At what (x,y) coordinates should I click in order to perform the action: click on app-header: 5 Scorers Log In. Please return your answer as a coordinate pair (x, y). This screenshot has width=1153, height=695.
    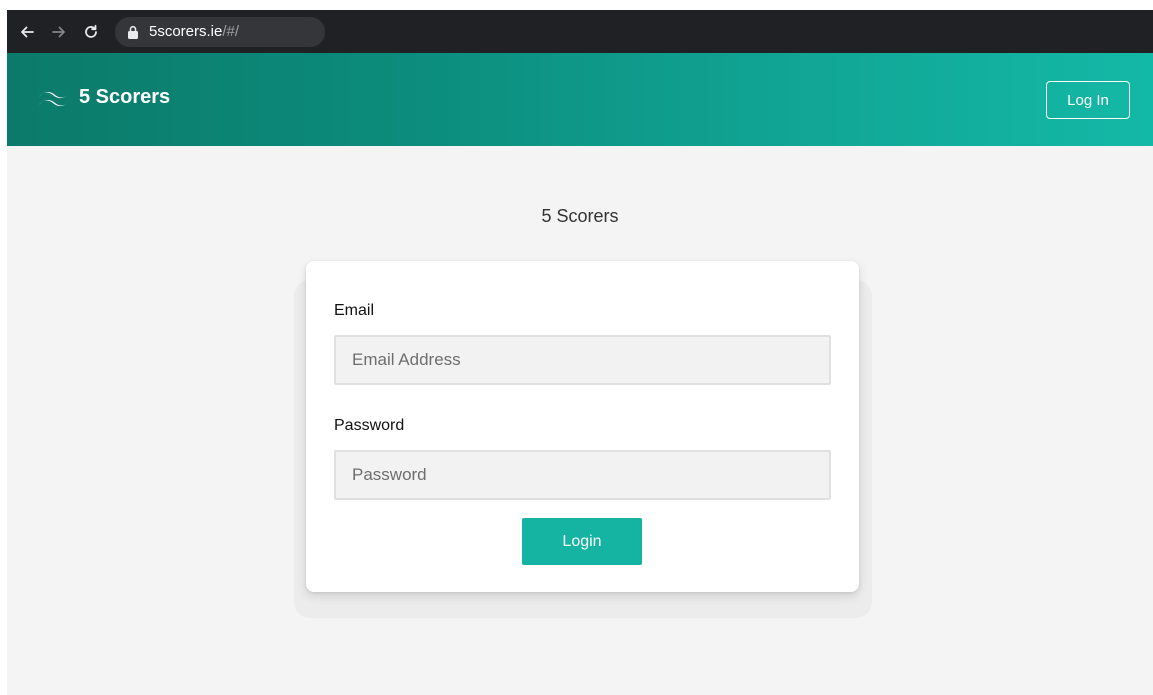
    Looking at the image, I should click on (580, 99).